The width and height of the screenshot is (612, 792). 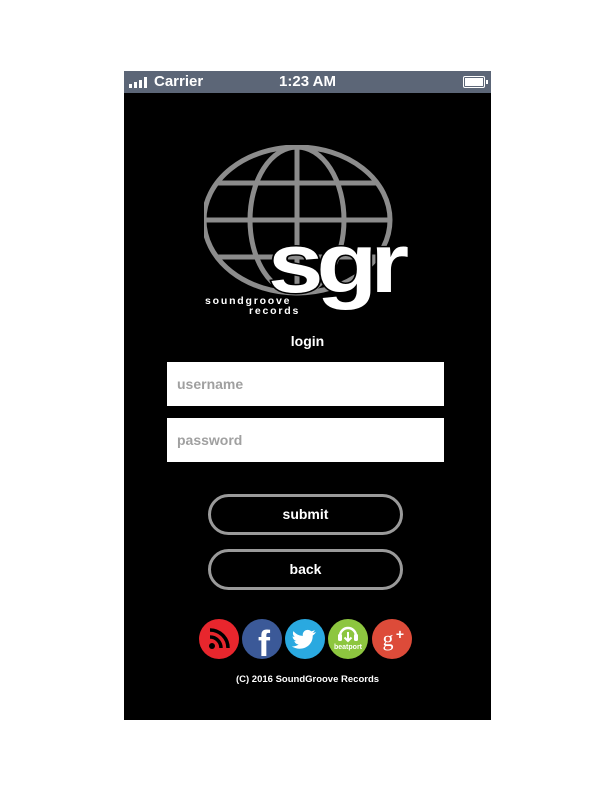 What do you see at coordinates (305, 514) in the screenshot?
I see `submit-button: submit` at bounding box center [305, 514].